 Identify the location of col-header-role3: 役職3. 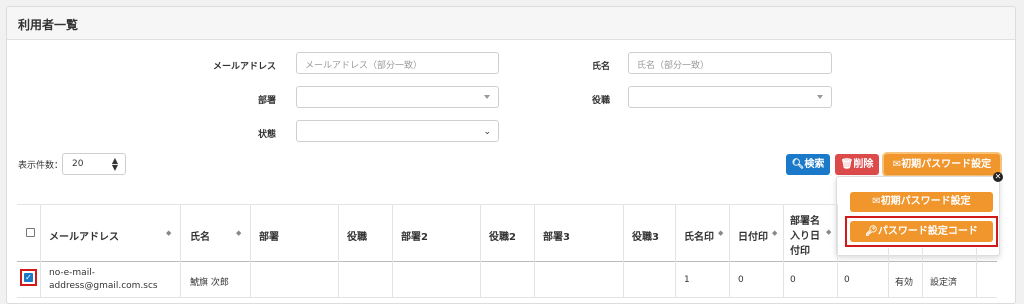
(645, 235).